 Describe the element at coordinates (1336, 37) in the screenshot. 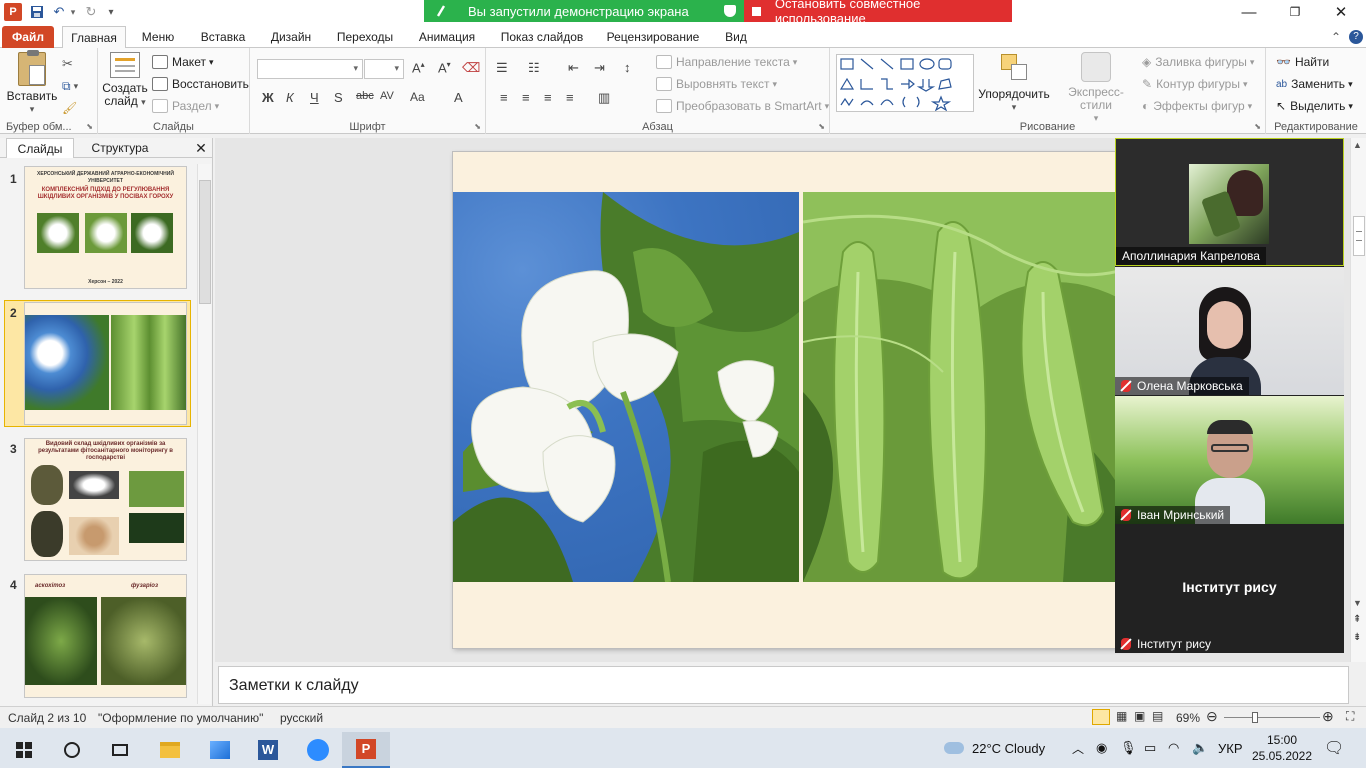

I see `minimize-ribbon-icon: ⌃` at that location.